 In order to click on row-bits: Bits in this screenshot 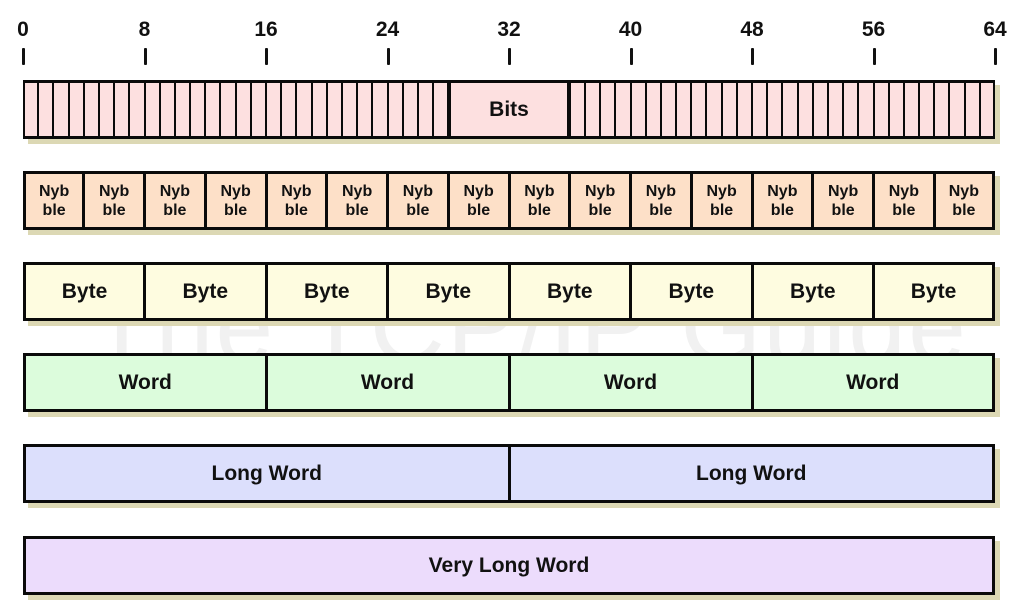, I will do `click(509, 109)`.